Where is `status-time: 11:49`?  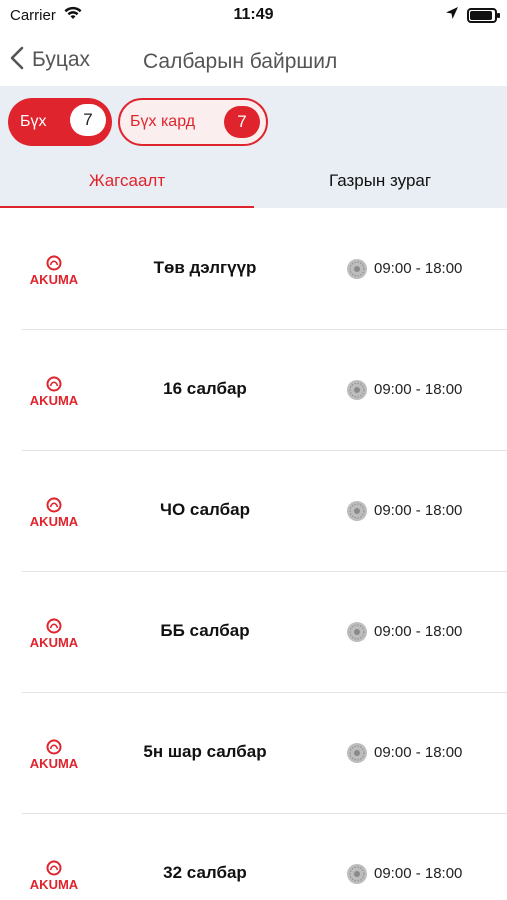
status-time: 11:49 is located at coordinates (253, 14).